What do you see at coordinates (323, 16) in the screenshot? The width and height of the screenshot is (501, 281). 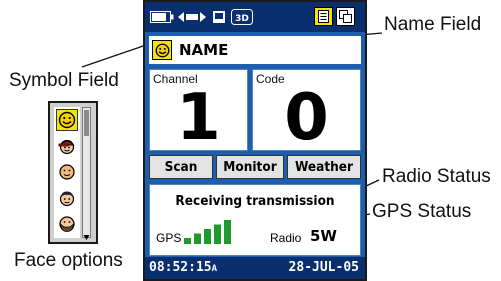 I see `page-menu-icon` at bounding box center [323, 16].